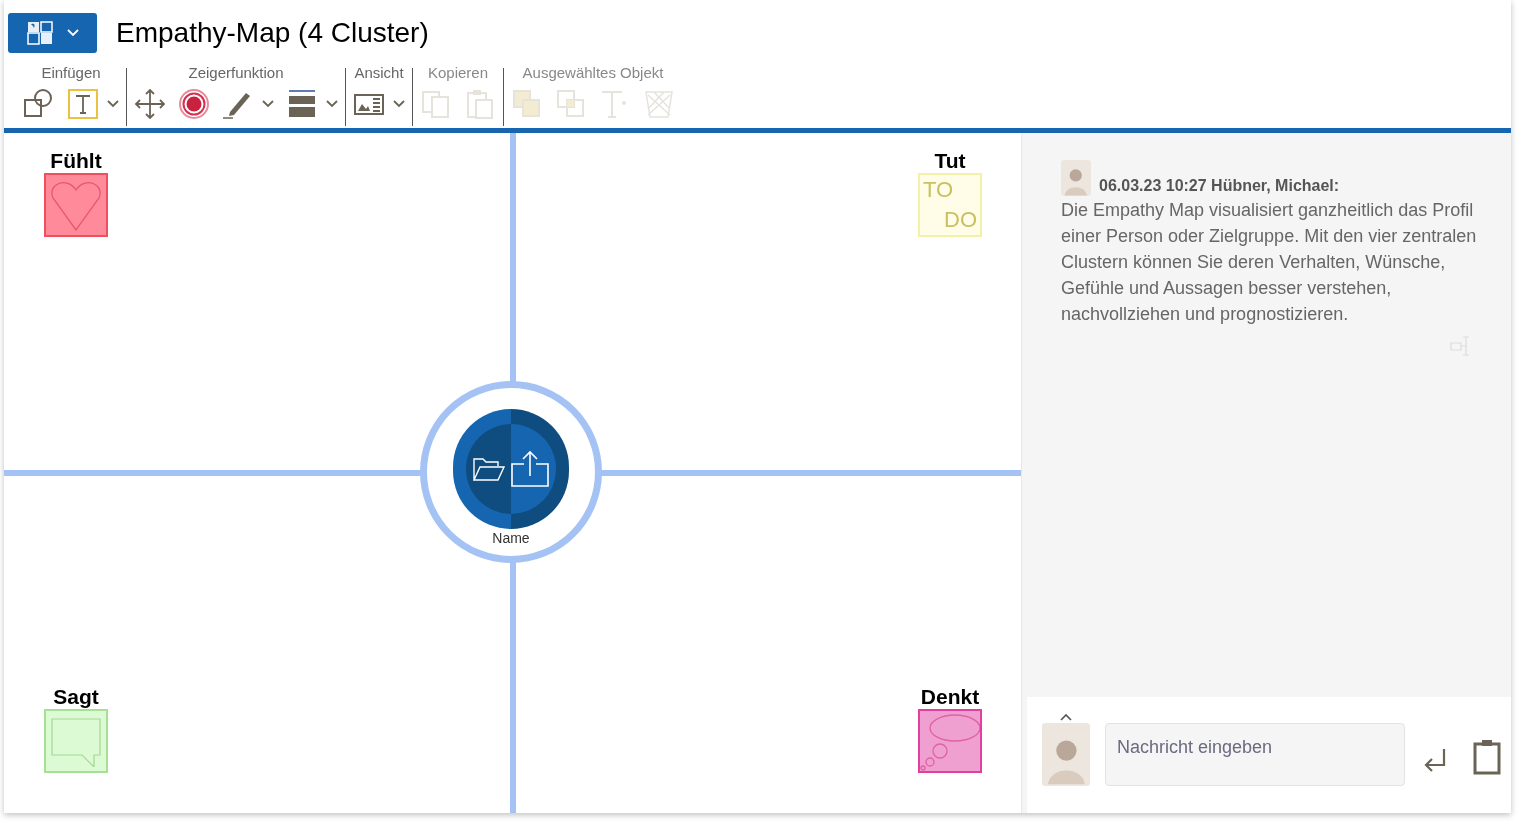 This screenshot has width=1523, height=823. I want to click on cluster-label: Denkt, so click(950, 697).